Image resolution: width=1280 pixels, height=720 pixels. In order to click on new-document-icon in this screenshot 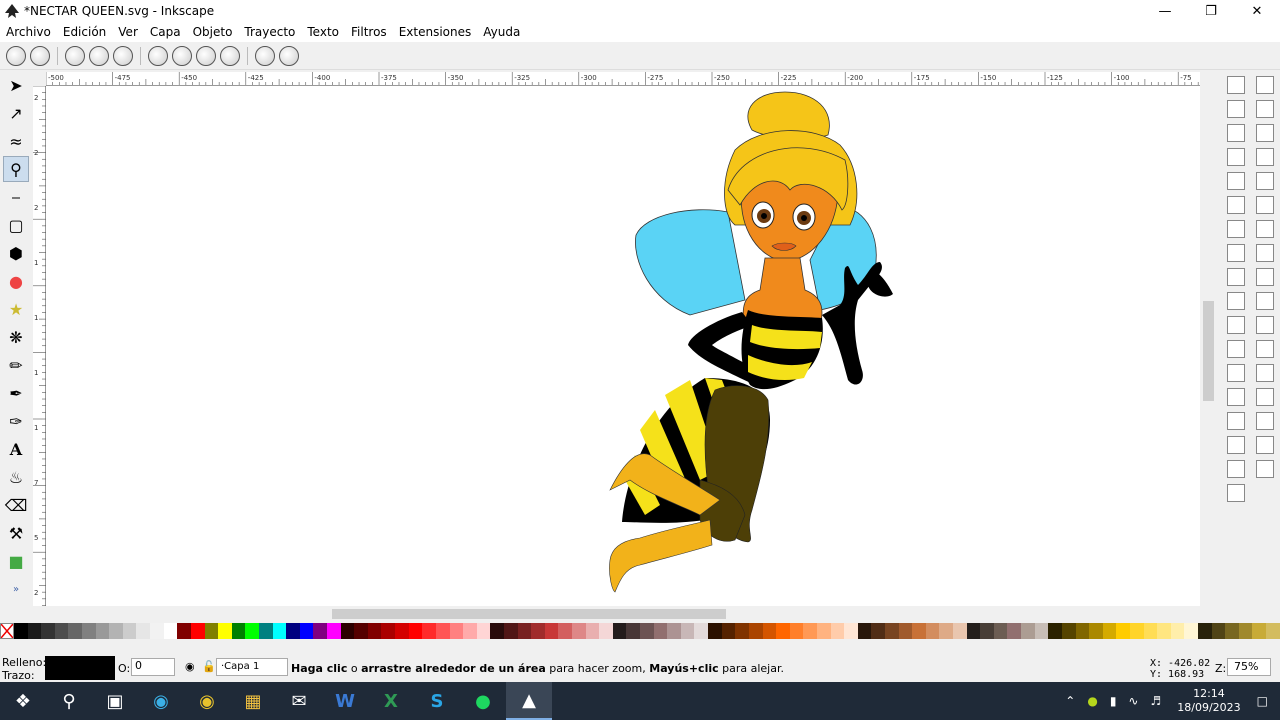, I will do `click(1236, 85)`.